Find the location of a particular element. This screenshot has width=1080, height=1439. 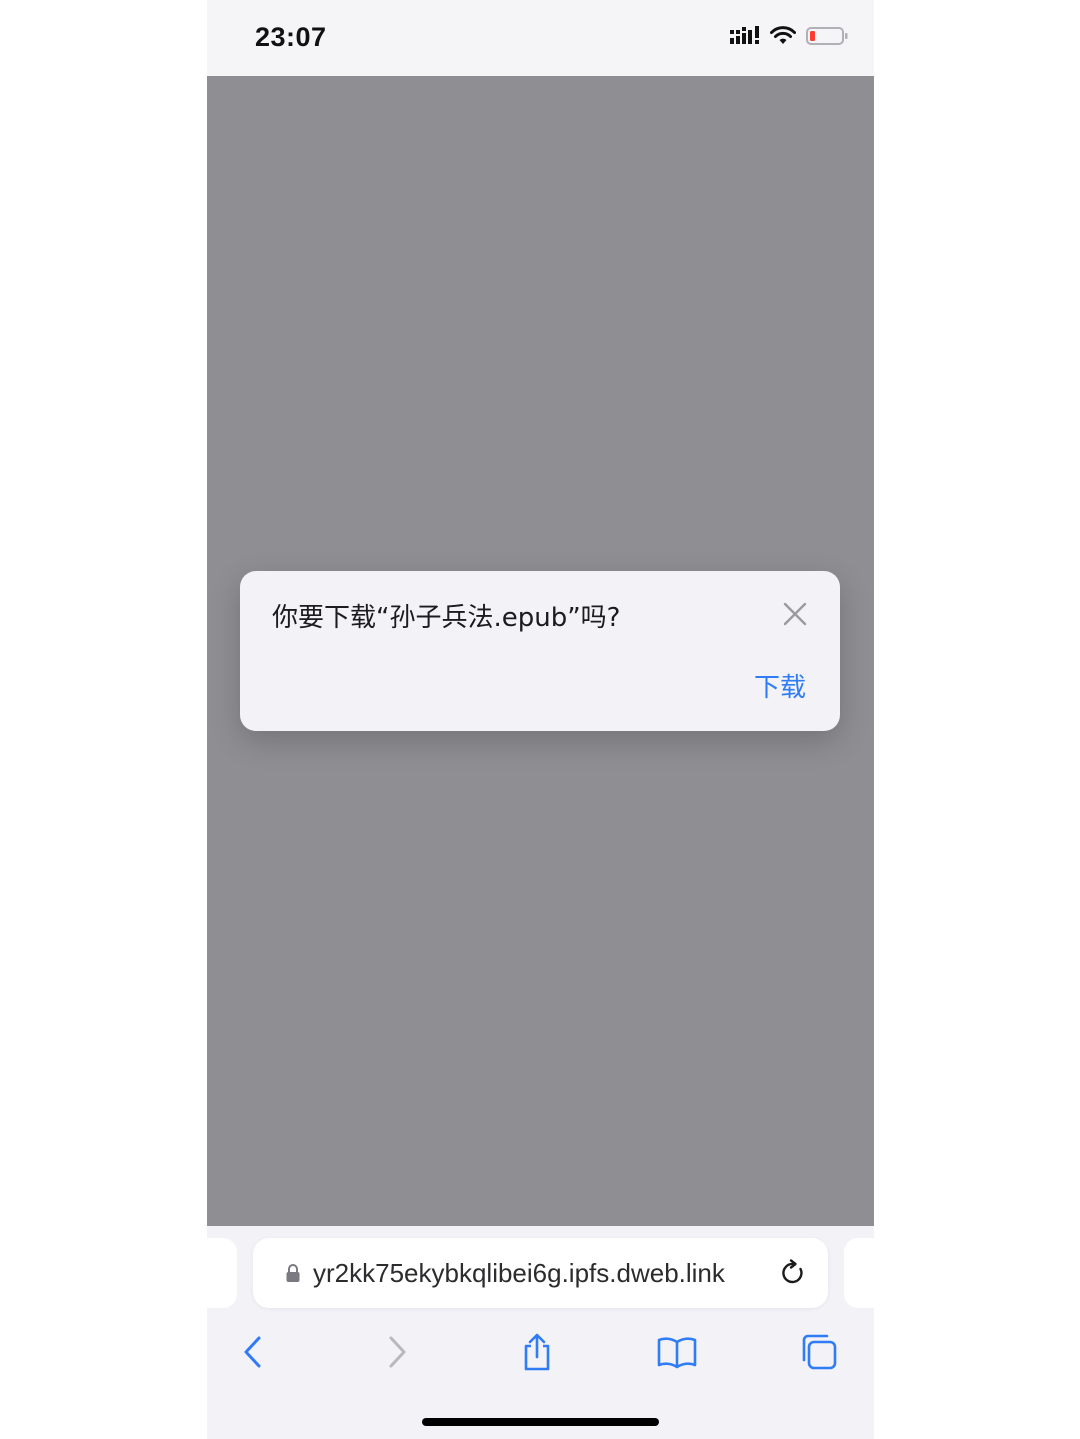

chevron-right-icon is located at coordinates (397, 1352).